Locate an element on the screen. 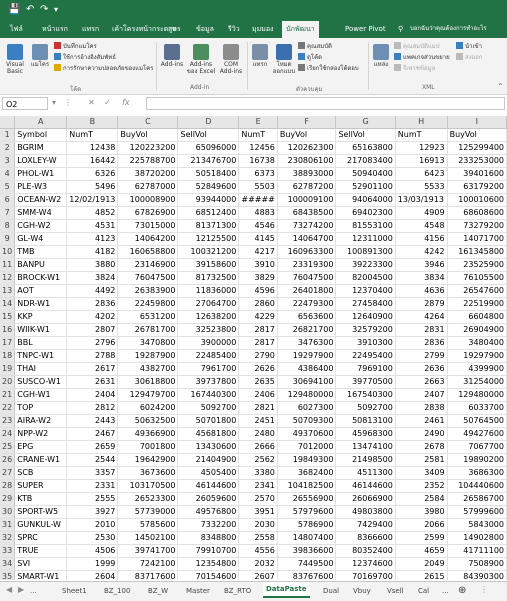 The width and height of the screenshot is (507, 601). cell: 62787200 is located at coordinates (307, 187).